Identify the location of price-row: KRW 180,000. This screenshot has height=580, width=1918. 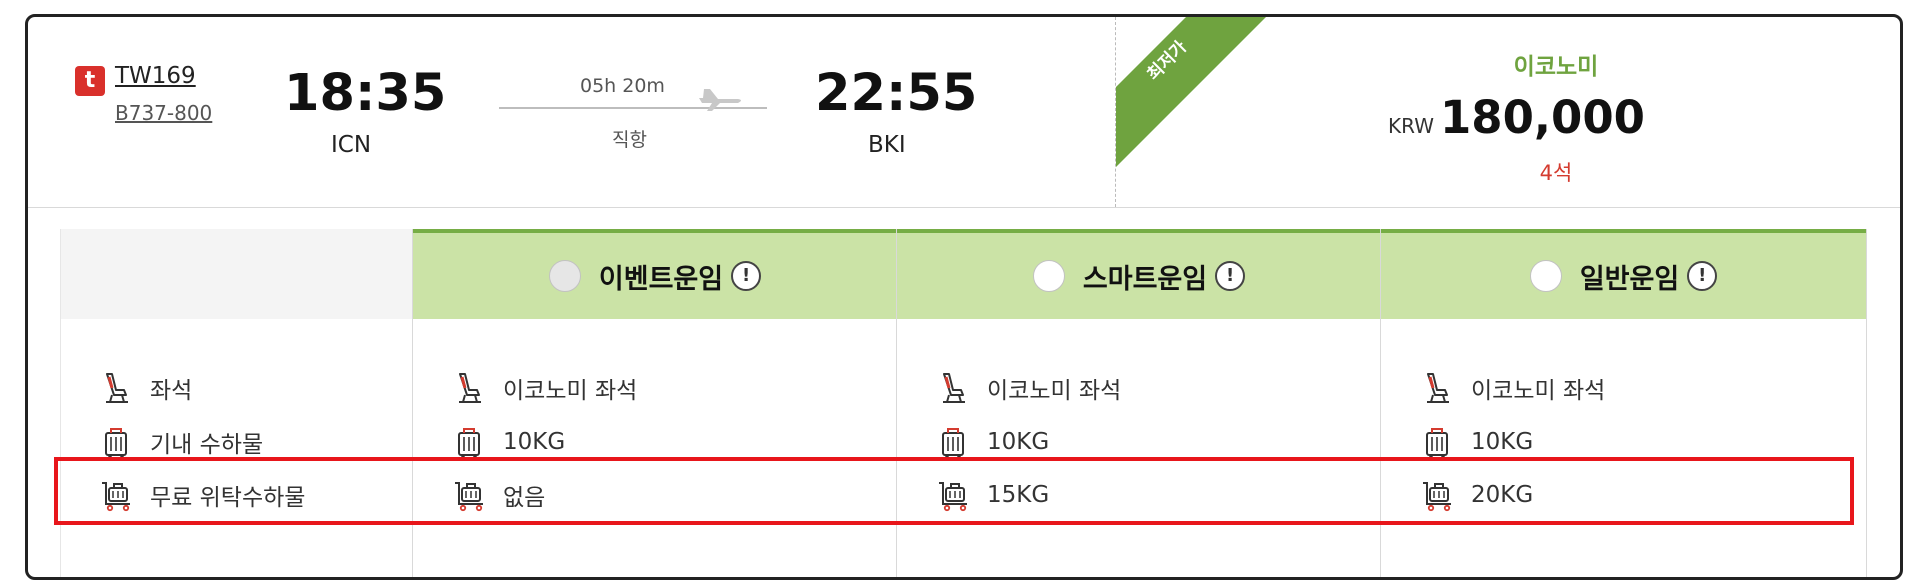
(1553, 117).